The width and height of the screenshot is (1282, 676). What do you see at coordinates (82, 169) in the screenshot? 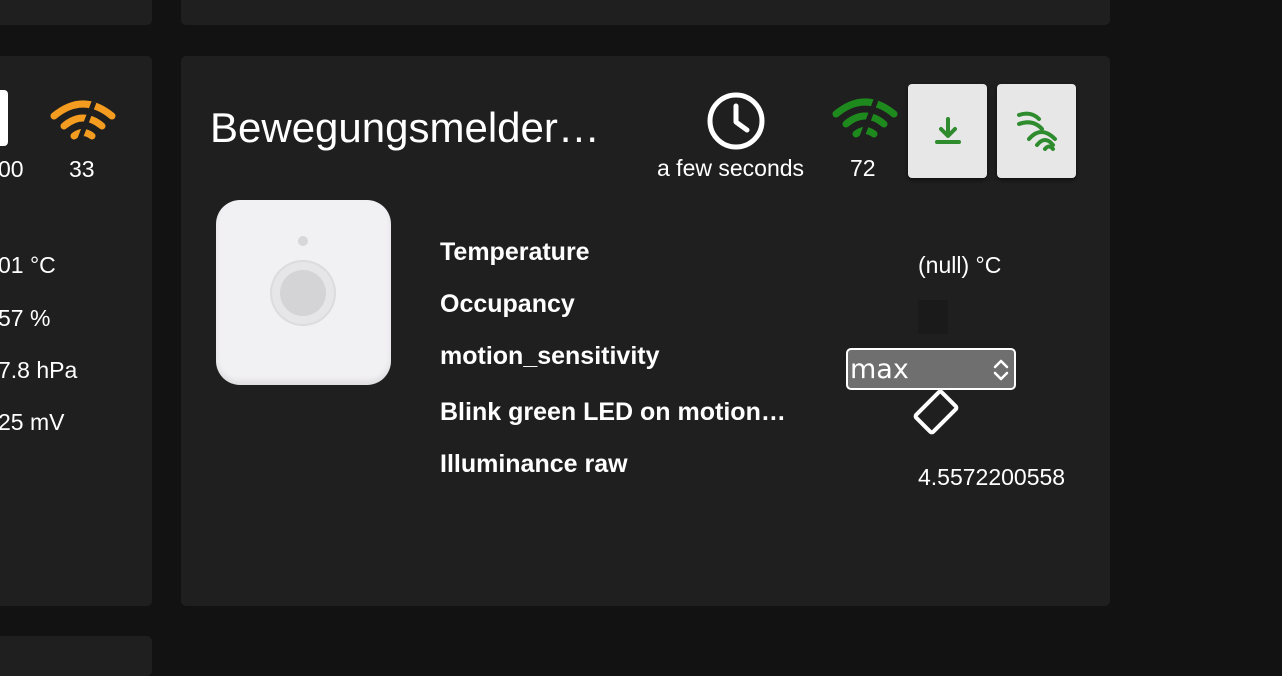
I see `rssi-value: 33` at bounding box center [82, 169].